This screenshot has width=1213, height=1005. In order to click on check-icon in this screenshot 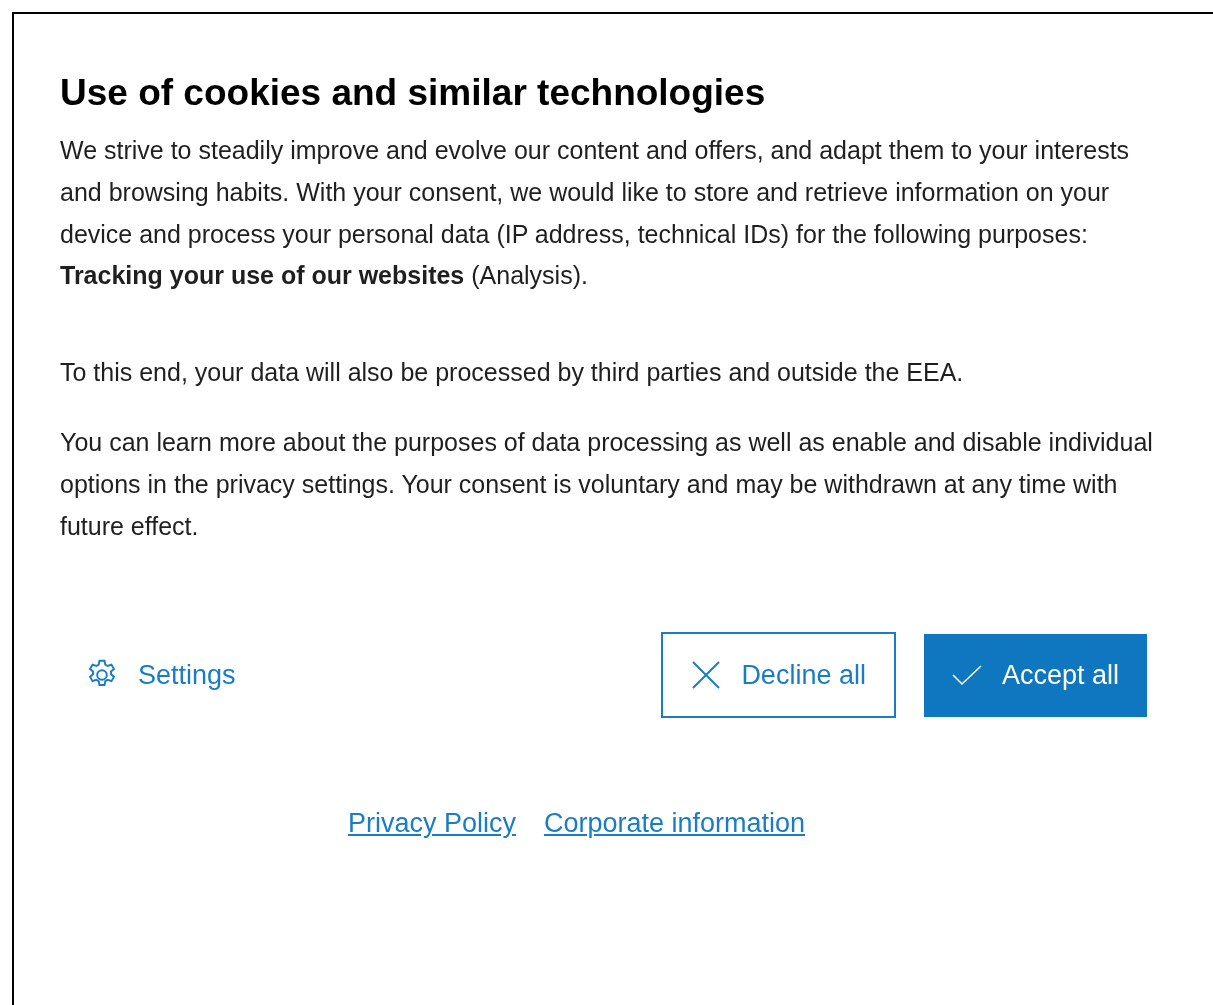, I will do `click(966, 675)`.